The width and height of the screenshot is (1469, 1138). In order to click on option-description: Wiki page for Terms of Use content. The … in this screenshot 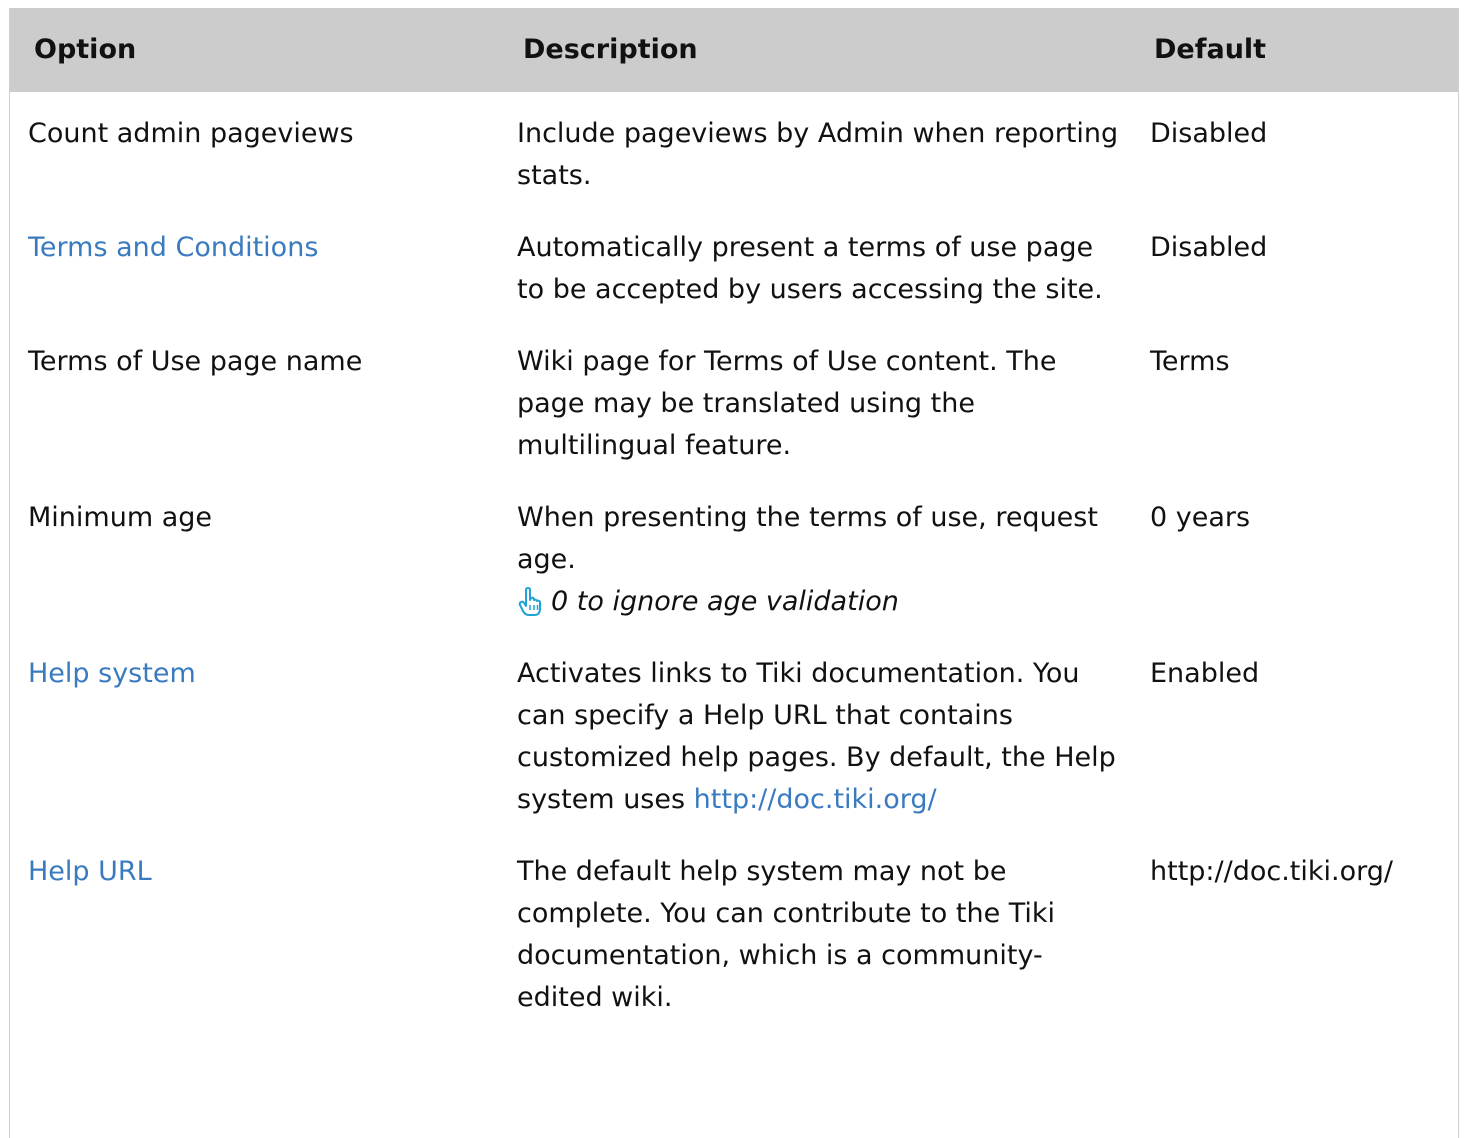, I will do `click(787, 403)`.